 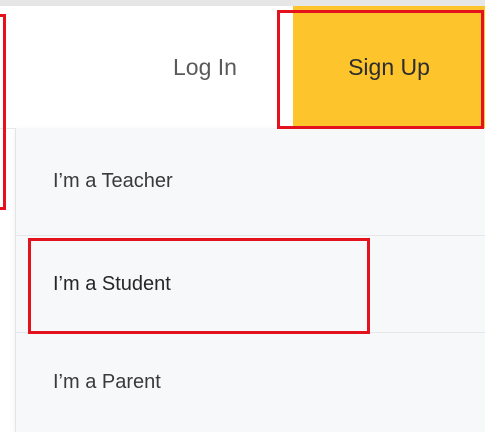 What do you see at coordinates (113, 181) in the screenshot?
I see `menu-item-label: I’m a Teacher` at bounding box center [113, 181].